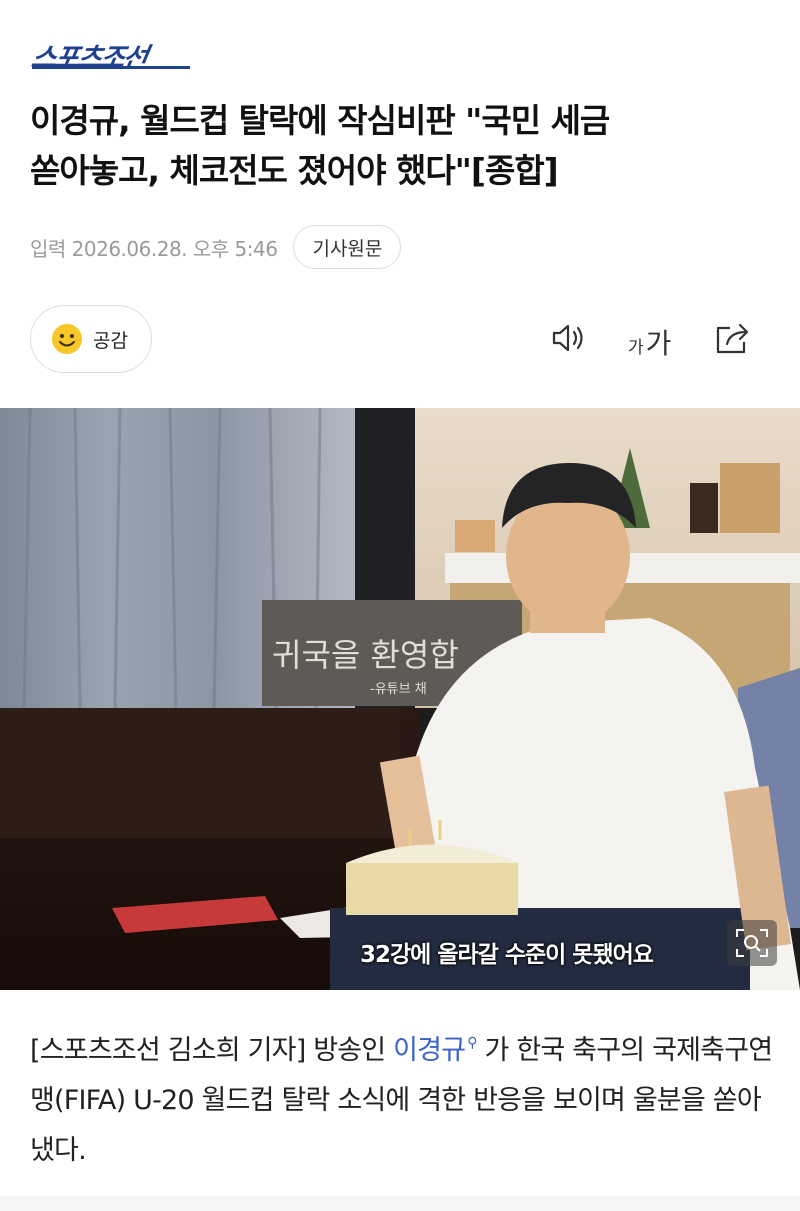 This screenshot has width=800, height=1211. I want to click on font-size-small-glyph: 가, so click(636, 348).